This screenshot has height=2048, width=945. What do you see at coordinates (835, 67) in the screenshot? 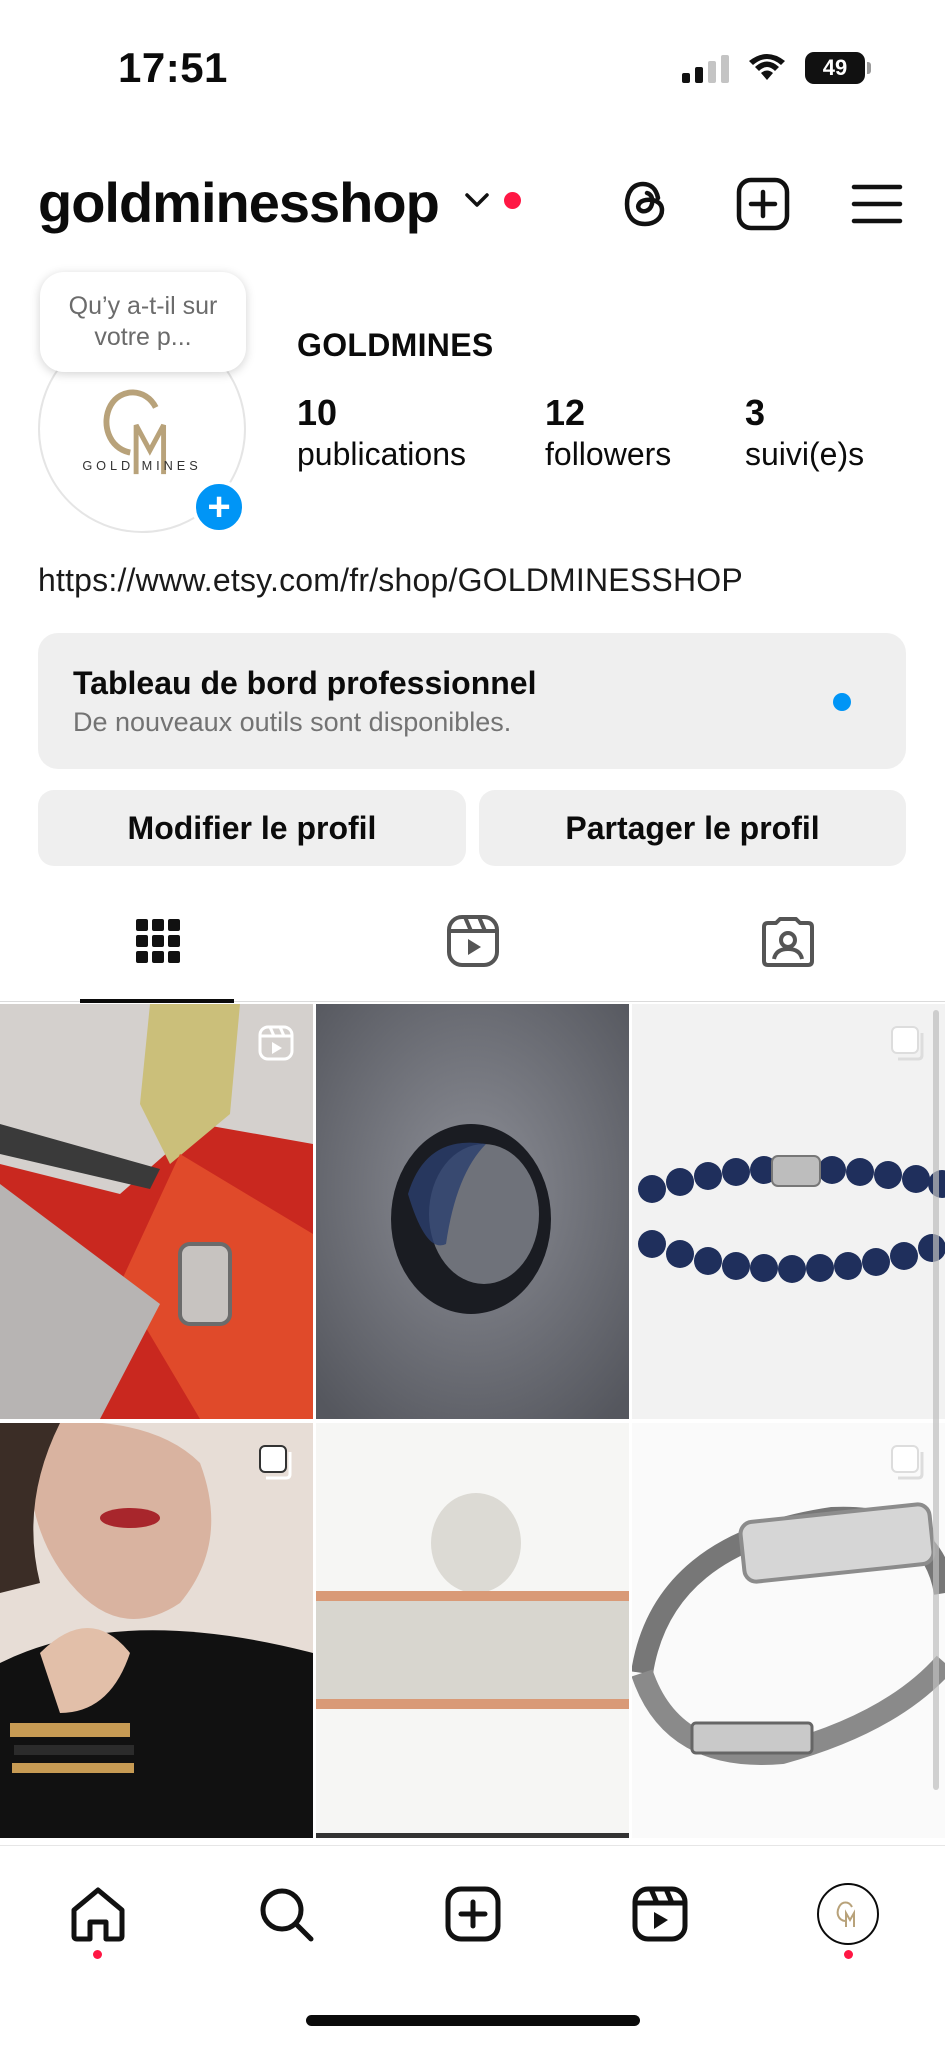
I see `battery-level: 49` at bounding box center [835, 67].